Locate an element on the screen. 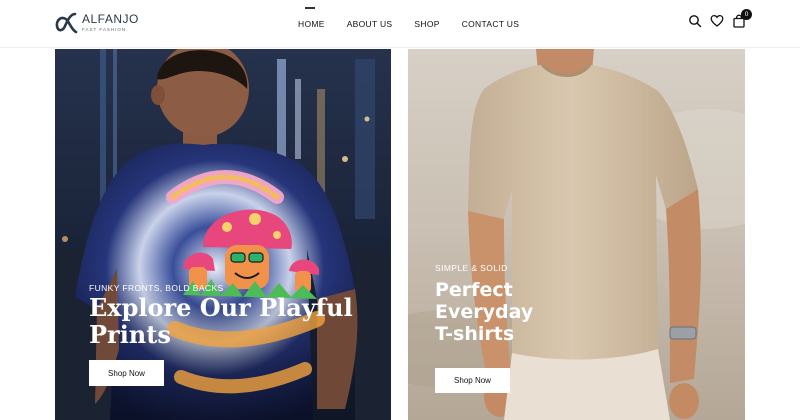 Image resolution: width=800 pixels, height=420 pixels. main-nav: HOME ABOUT US SHOP CONTACT US is located at coordinates (419, 24).